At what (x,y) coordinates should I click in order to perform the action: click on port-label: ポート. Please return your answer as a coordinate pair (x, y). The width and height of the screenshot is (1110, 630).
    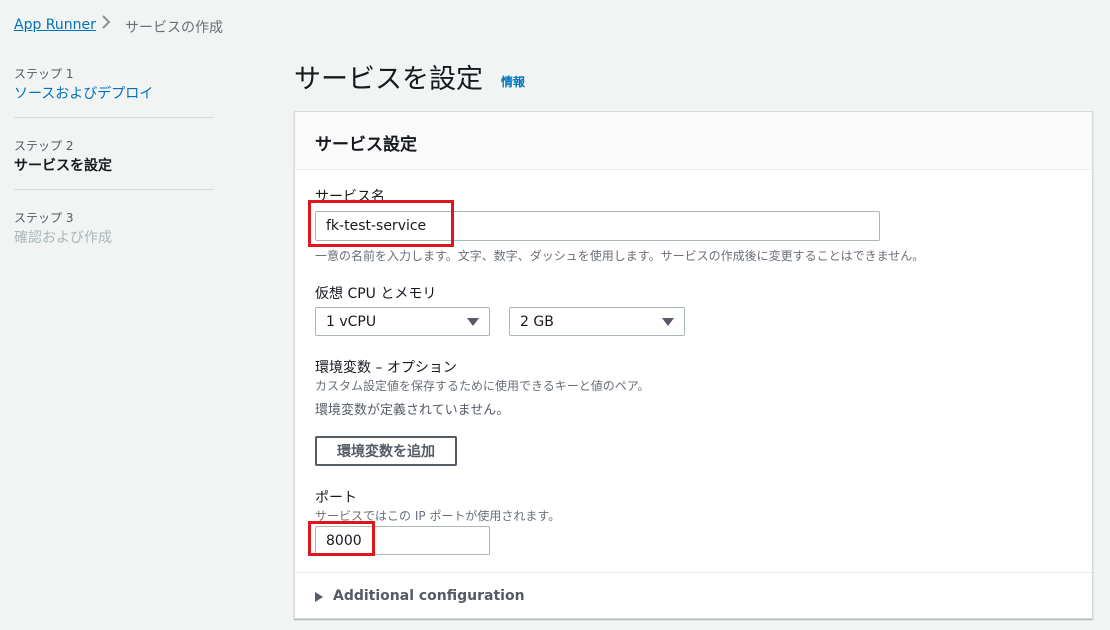
    Looking at the image, I should click on (336, 498).